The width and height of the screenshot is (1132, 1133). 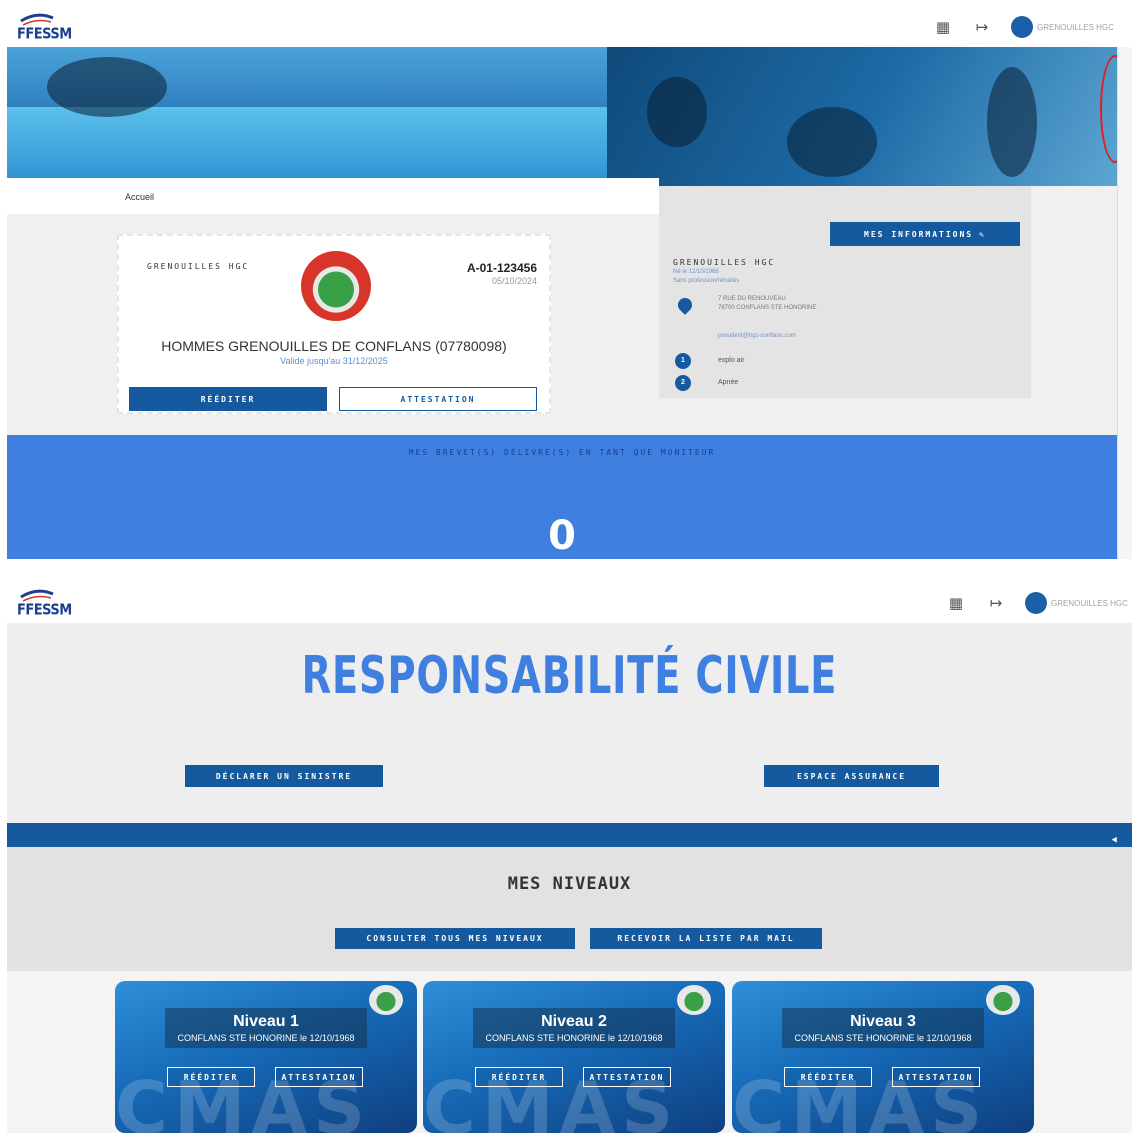 I want to click on declare-claim-button: DÉCLARER UN SINISTRE, so click(x=284, y=776).